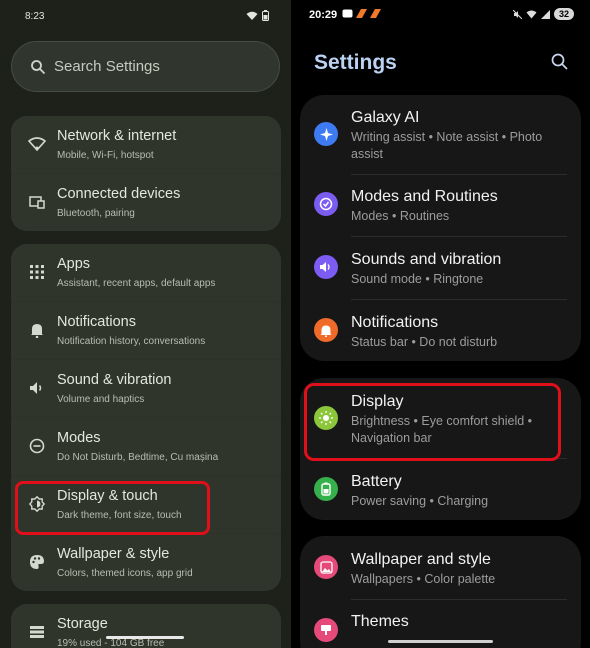 The width and height of the screenshot is (590, 648). I want to click on gallery-notification-icon, so click(347, 13).